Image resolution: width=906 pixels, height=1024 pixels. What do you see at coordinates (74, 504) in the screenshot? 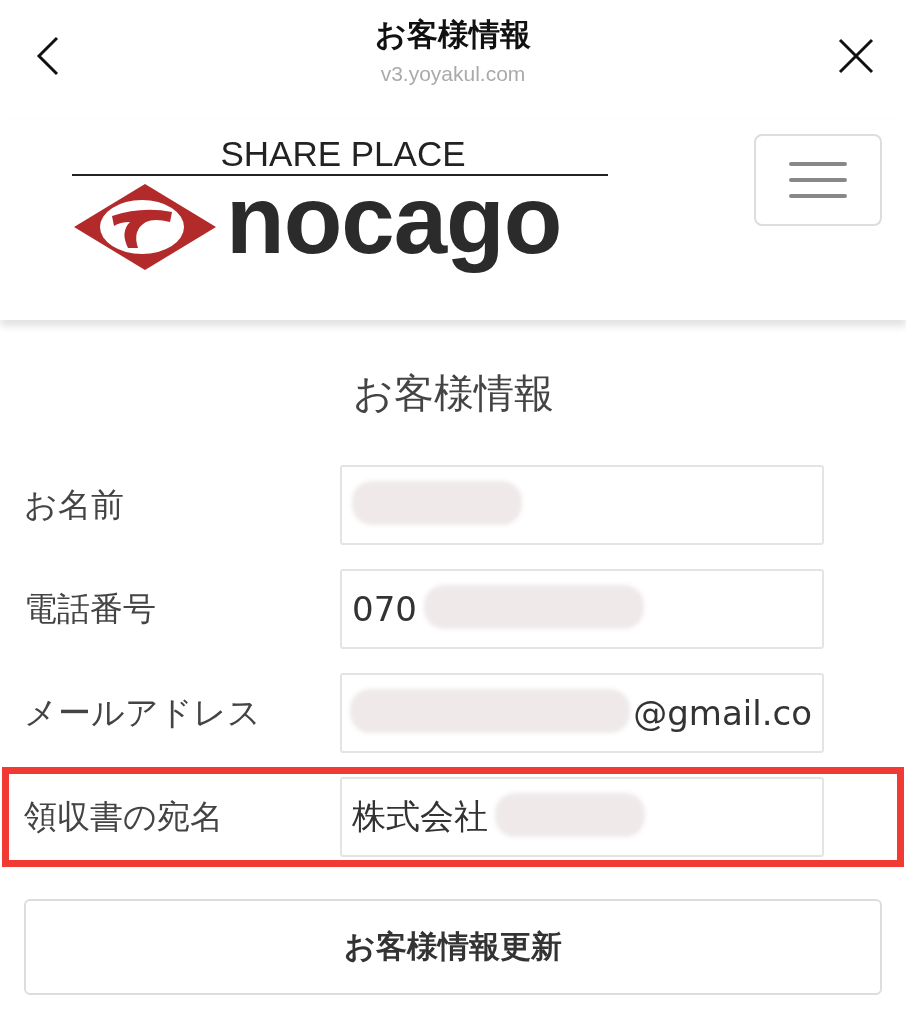
I see `field-label: お名前` at bounding box center [74, 504].